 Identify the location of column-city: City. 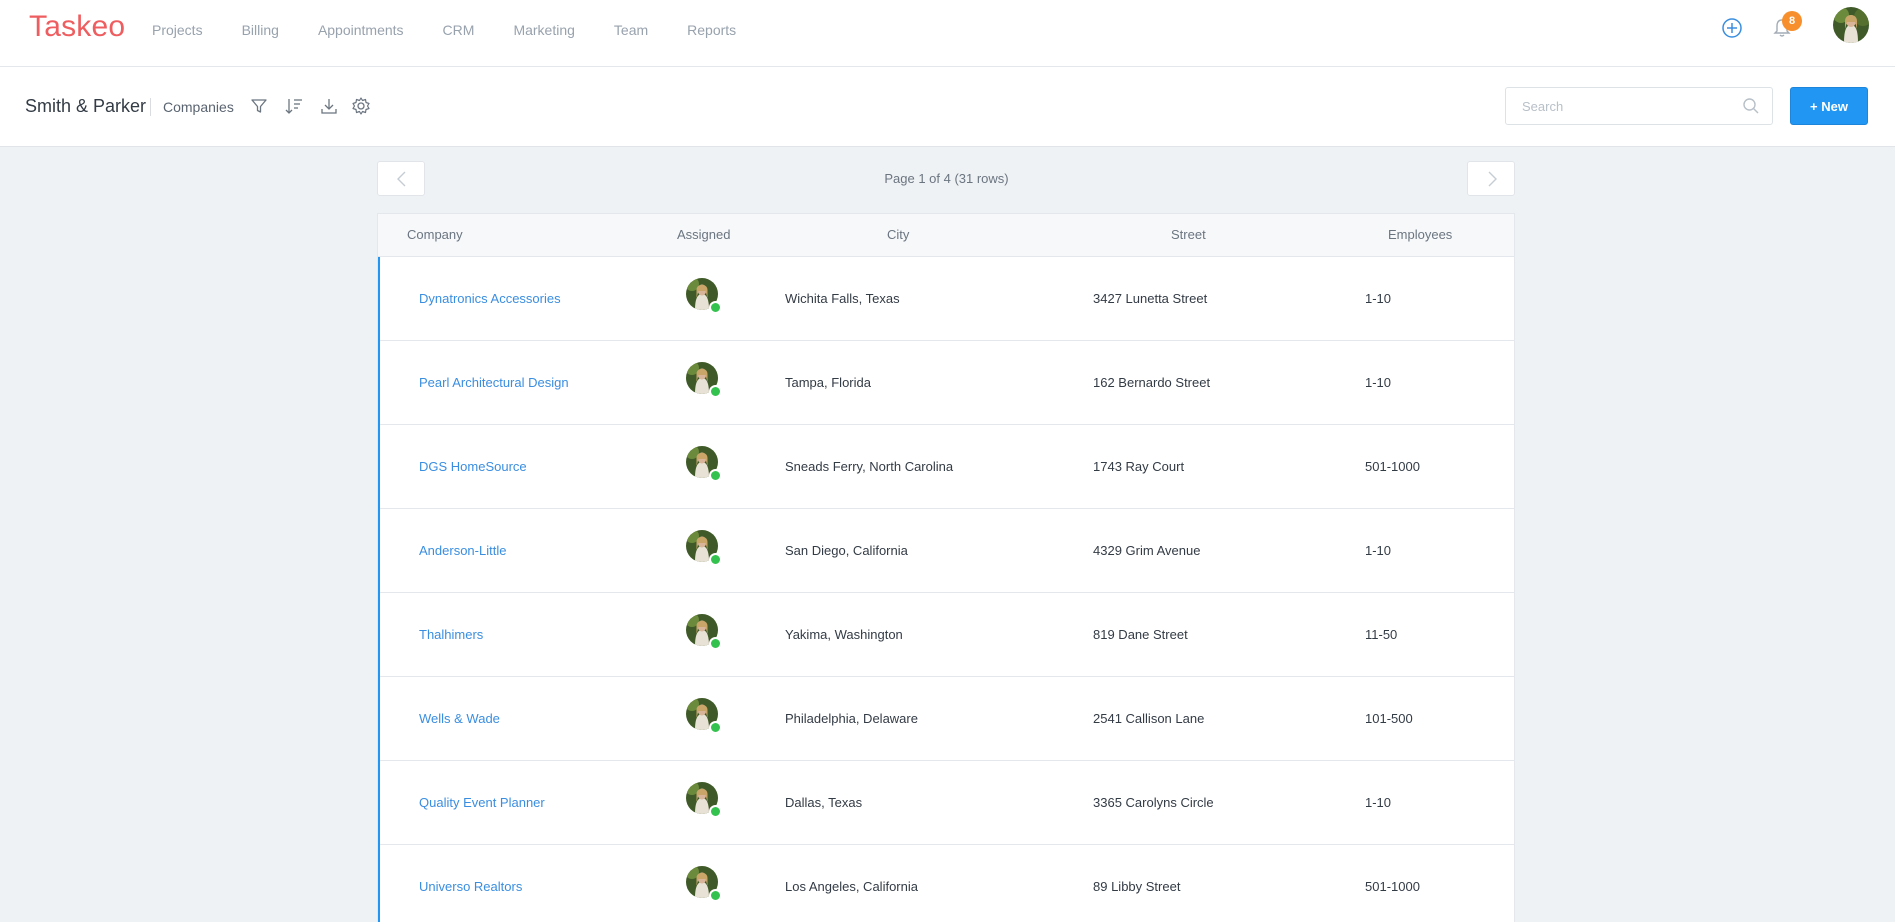
(898, 234).